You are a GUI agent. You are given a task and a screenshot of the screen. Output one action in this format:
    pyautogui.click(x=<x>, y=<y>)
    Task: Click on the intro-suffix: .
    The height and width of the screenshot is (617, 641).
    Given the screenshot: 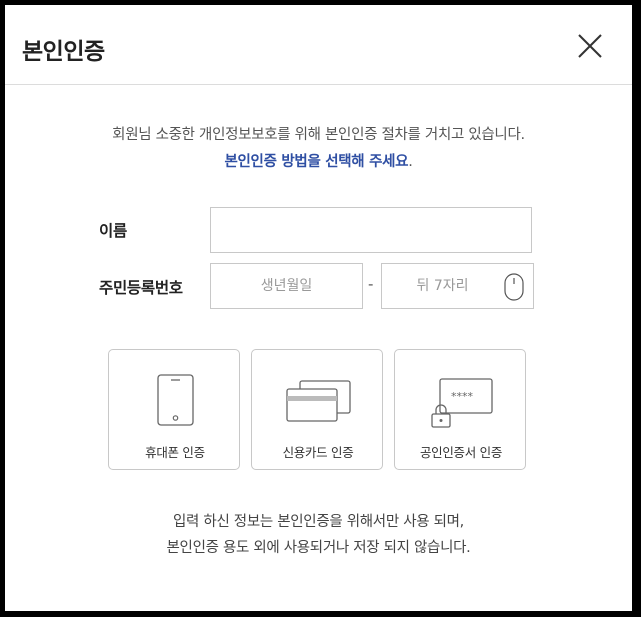 What is the action you would take?
    pyautogui.click(x=410, y=162)
    